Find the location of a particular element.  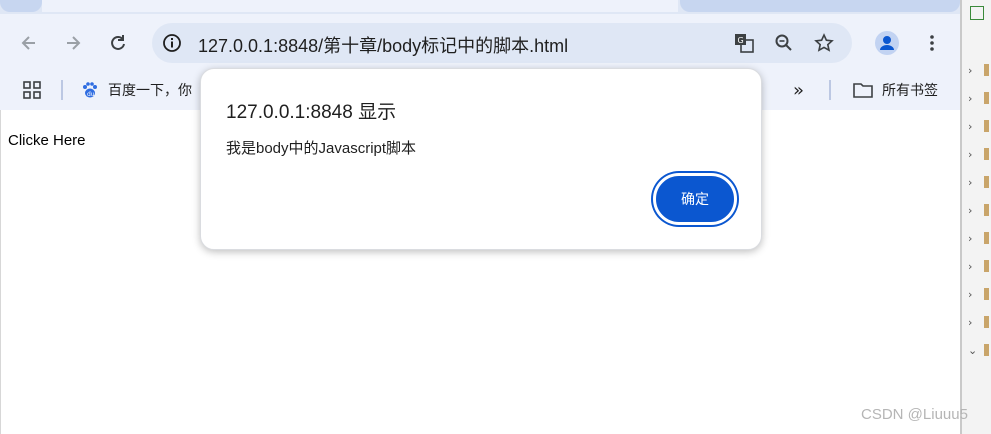

apps-button is located at coordinates (32, 90).